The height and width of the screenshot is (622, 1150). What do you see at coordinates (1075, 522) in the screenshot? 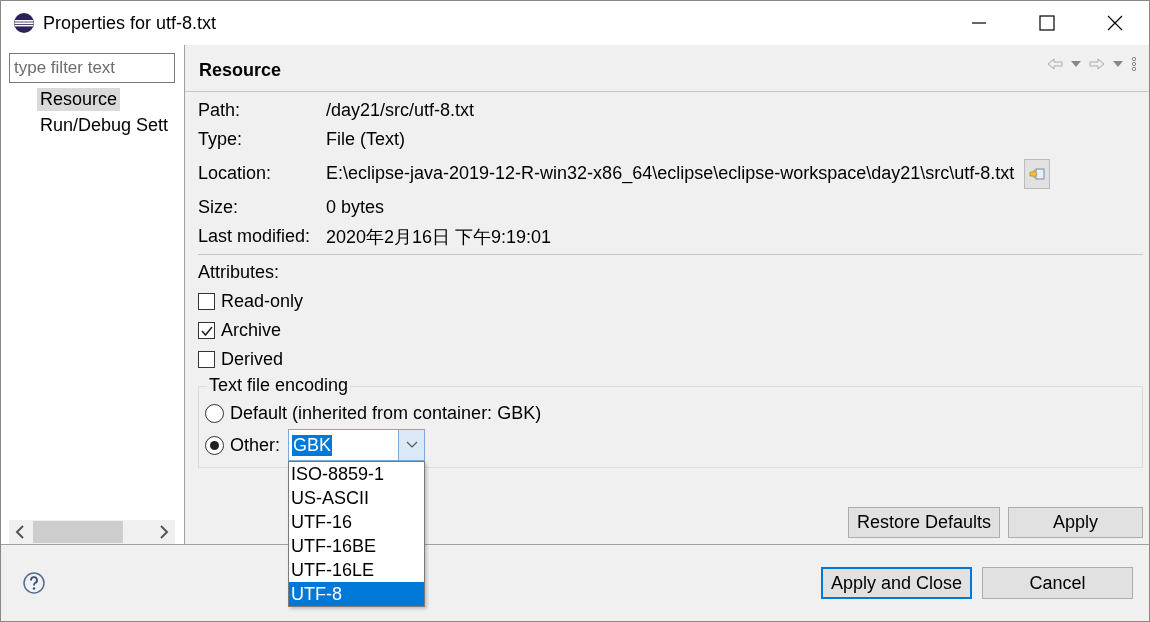
I see `page-button: Apply` at bounding box center [1075, 522].